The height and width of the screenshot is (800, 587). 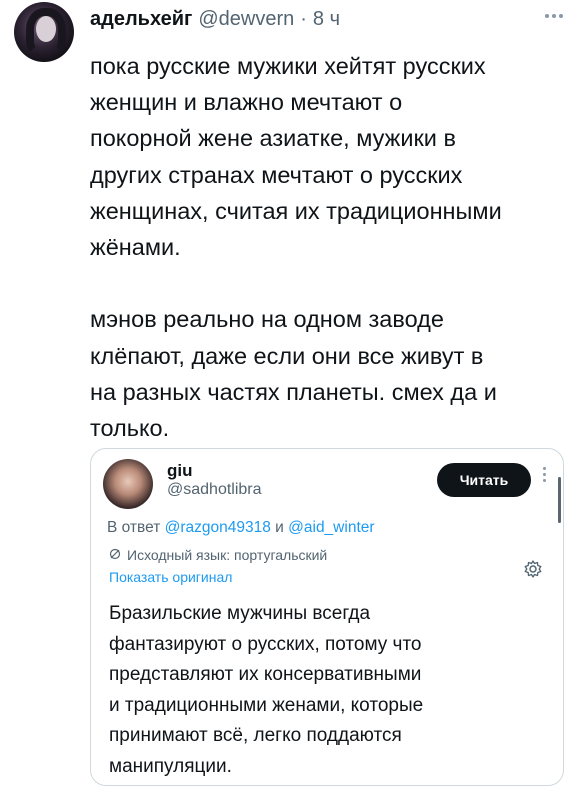 I want to click on quoted-author-name: giu, so click(x=180, y=471).